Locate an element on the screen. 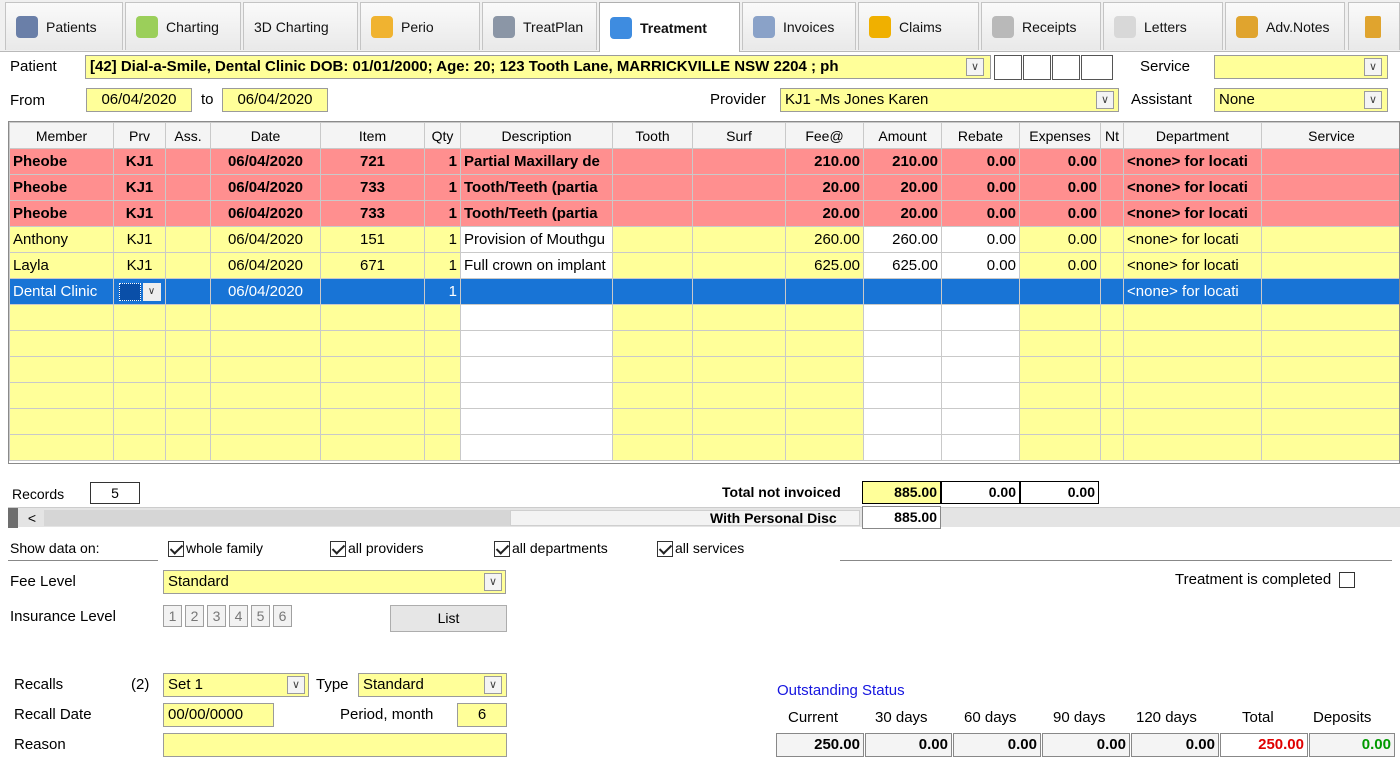 Image resolution: width=1400 pixels, height=763 pixels. cell-desc is located at coordinates (536, 291).